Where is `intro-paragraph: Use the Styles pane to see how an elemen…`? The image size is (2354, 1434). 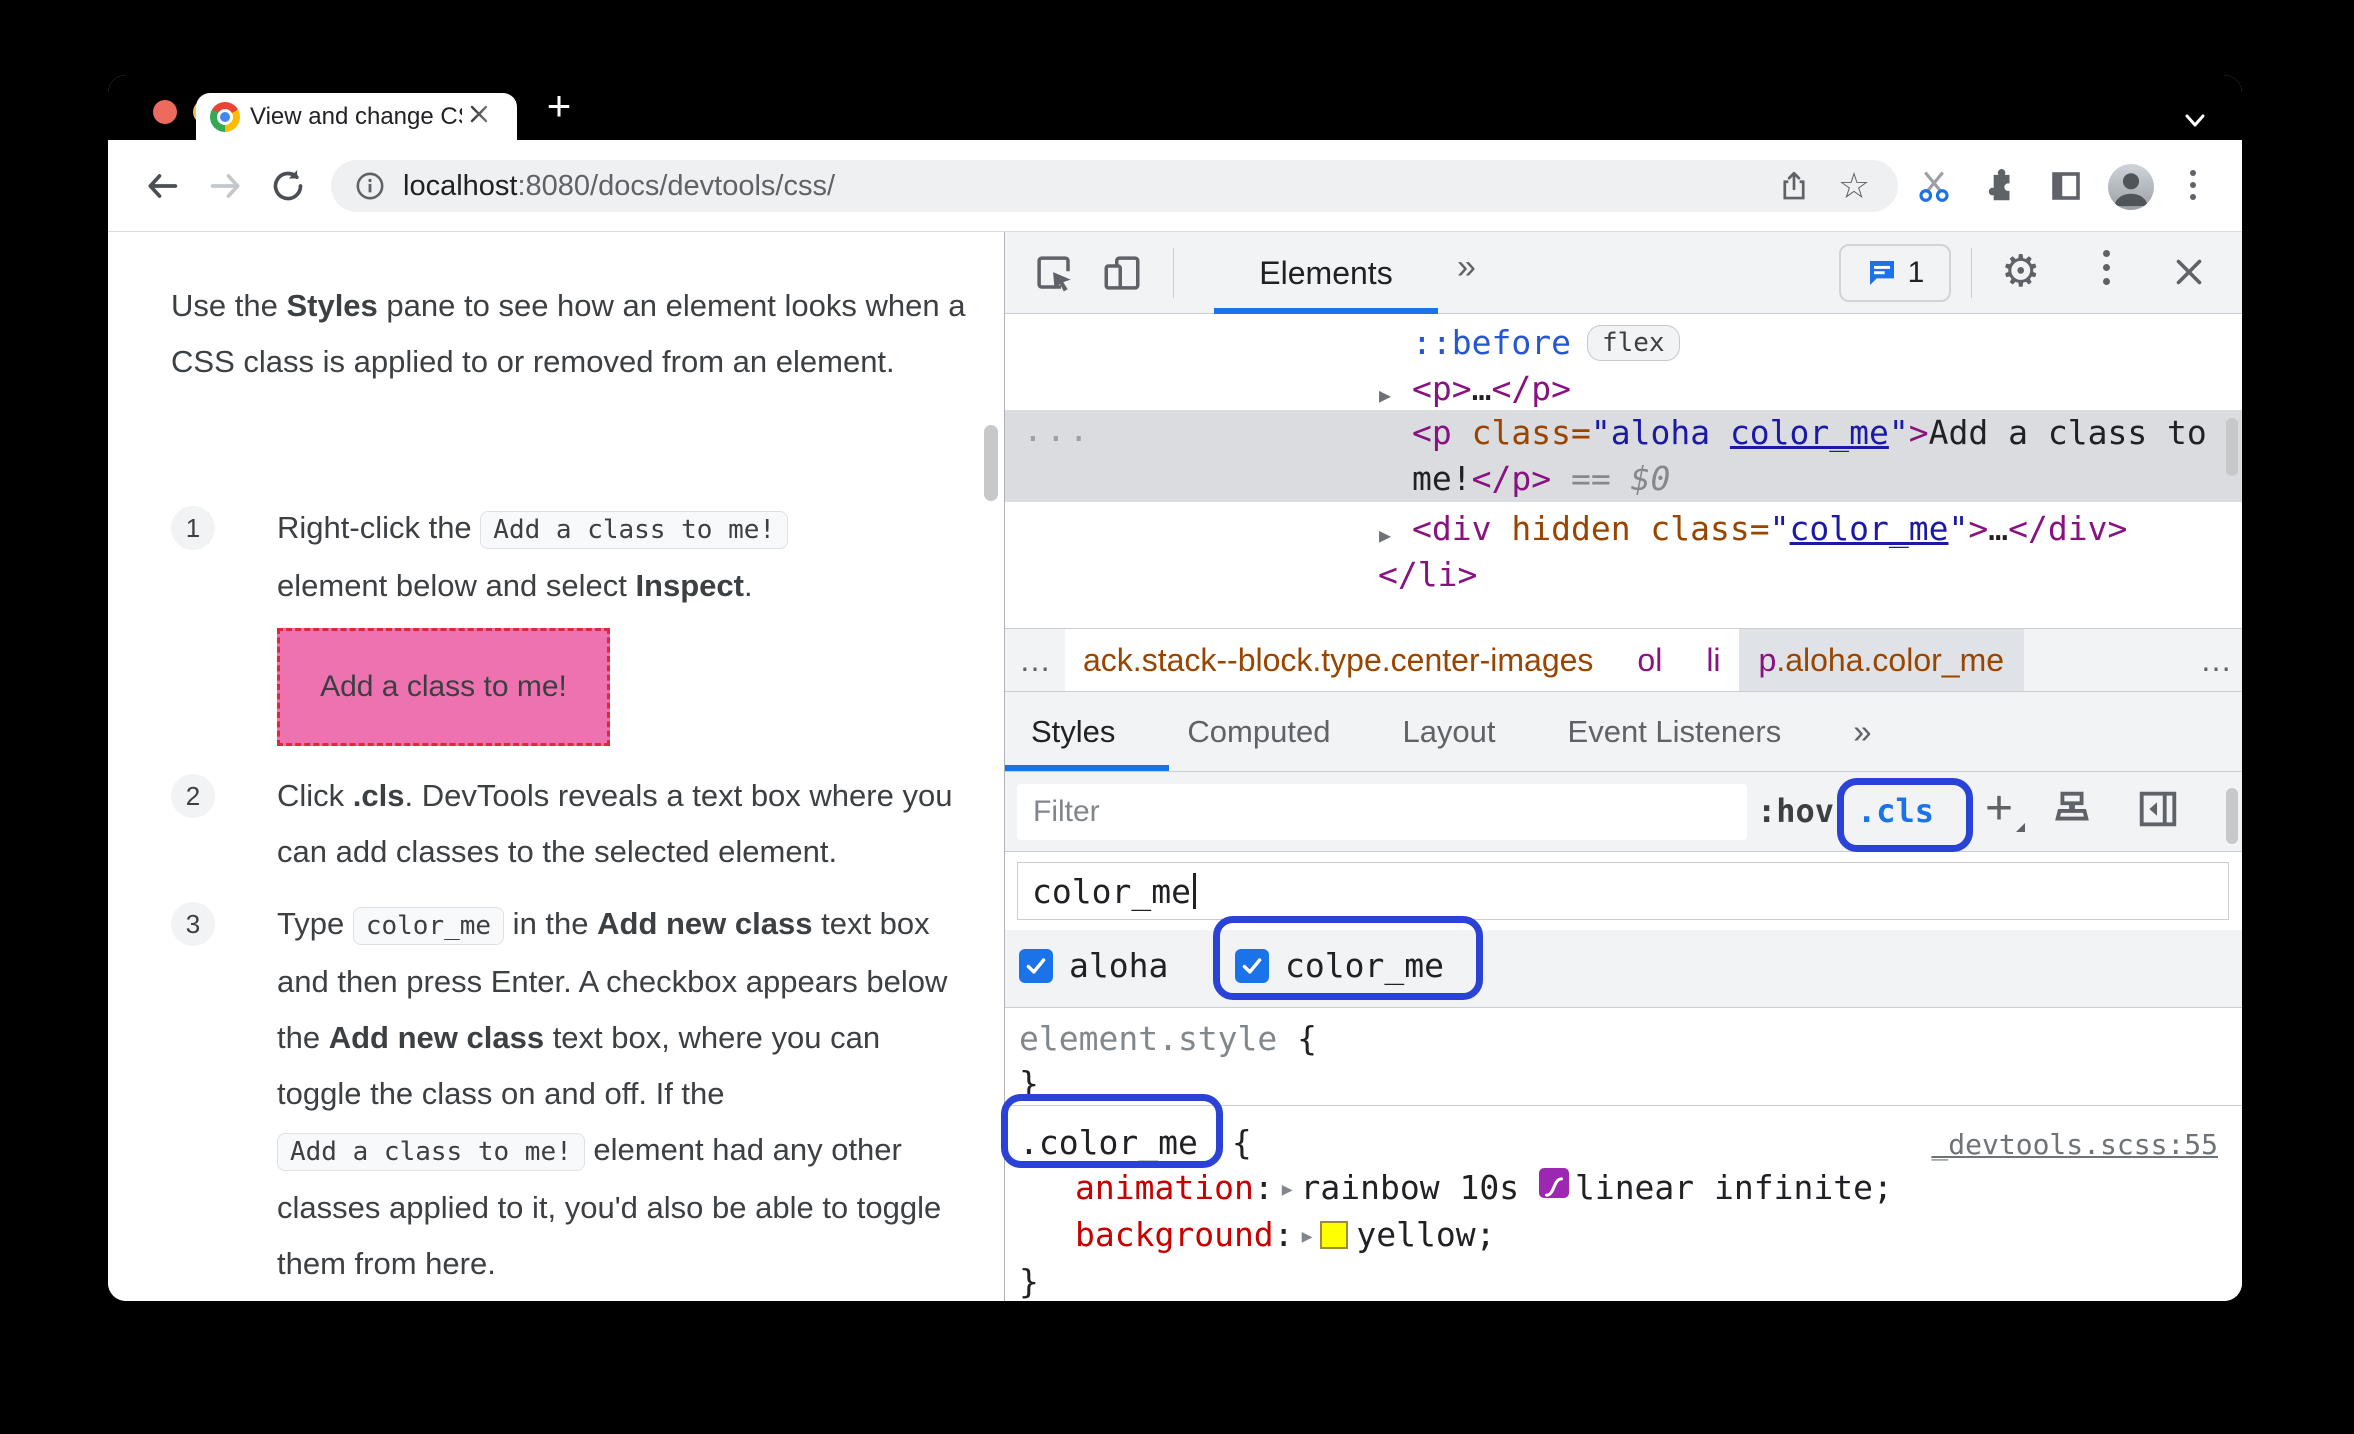 intro-paragraph: Use the Styles pane to see how an elemen… is located at coordinates (568, 333).